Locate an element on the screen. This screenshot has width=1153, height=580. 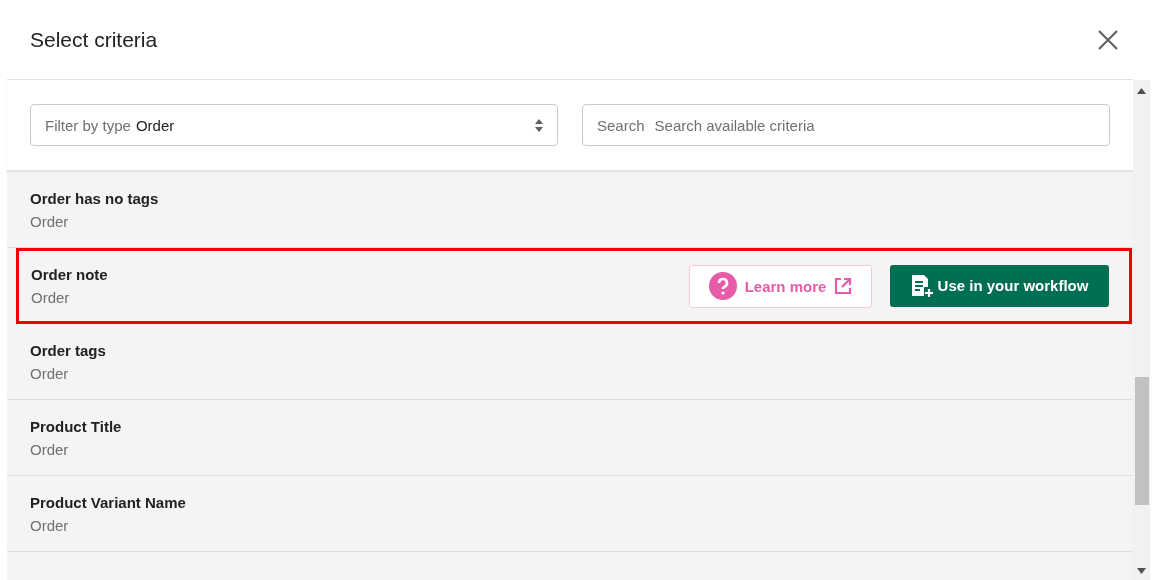
scrollbar-thumb is located at coordinates (1142, 441).